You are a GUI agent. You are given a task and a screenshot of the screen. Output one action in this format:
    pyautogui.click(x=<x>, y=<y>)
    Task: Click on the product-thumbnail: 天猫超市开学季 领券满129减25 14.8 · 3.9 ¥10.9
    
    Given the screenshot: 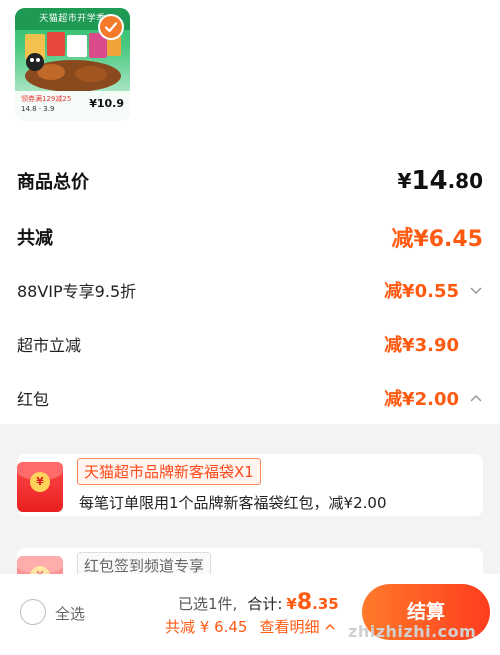 What is the action you would take?
    pyautogui.click(x=72, y=64)
    